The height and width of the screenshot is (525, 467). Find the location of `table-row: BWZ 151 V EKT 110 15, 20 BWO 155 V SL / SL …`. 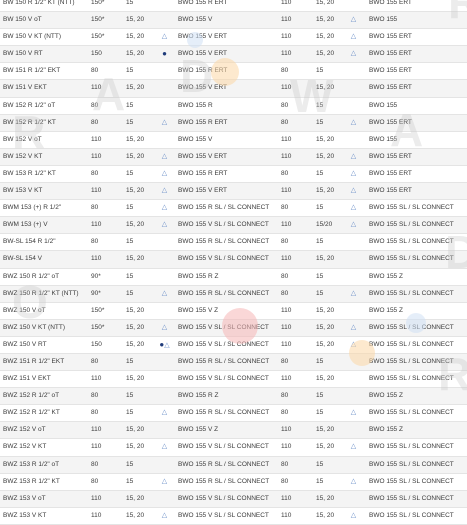

table-row: BWZ 151 V EKT 110 15, 20 BWO 155 V SL / SL … is located at coordinates (233, 380).